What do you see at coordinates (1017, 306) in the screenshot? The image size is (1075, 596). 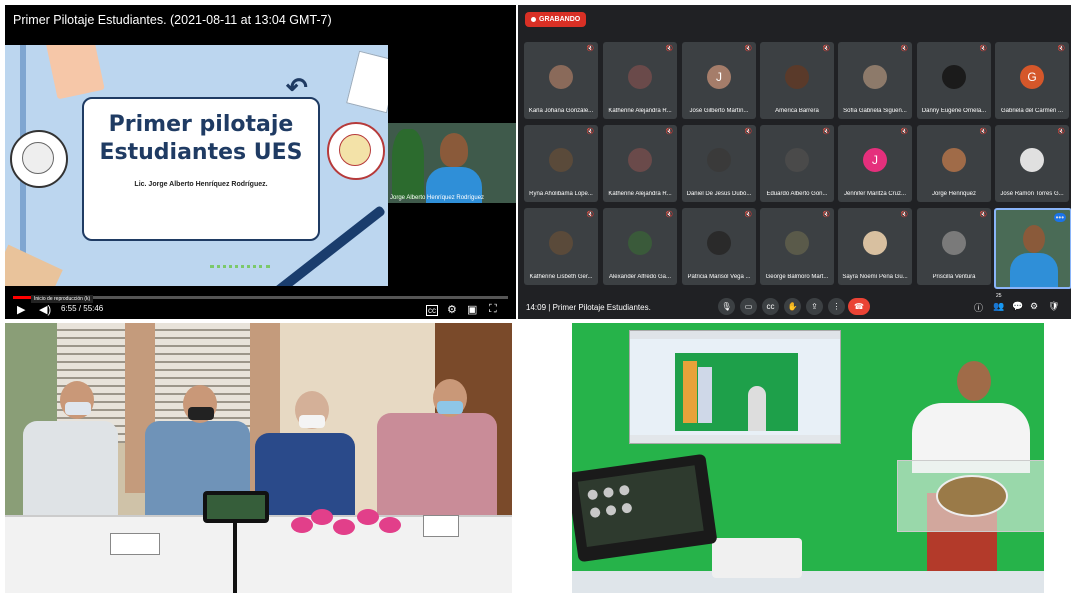 I see `chat-icon: 💬` at bounding box center [1017, 306].